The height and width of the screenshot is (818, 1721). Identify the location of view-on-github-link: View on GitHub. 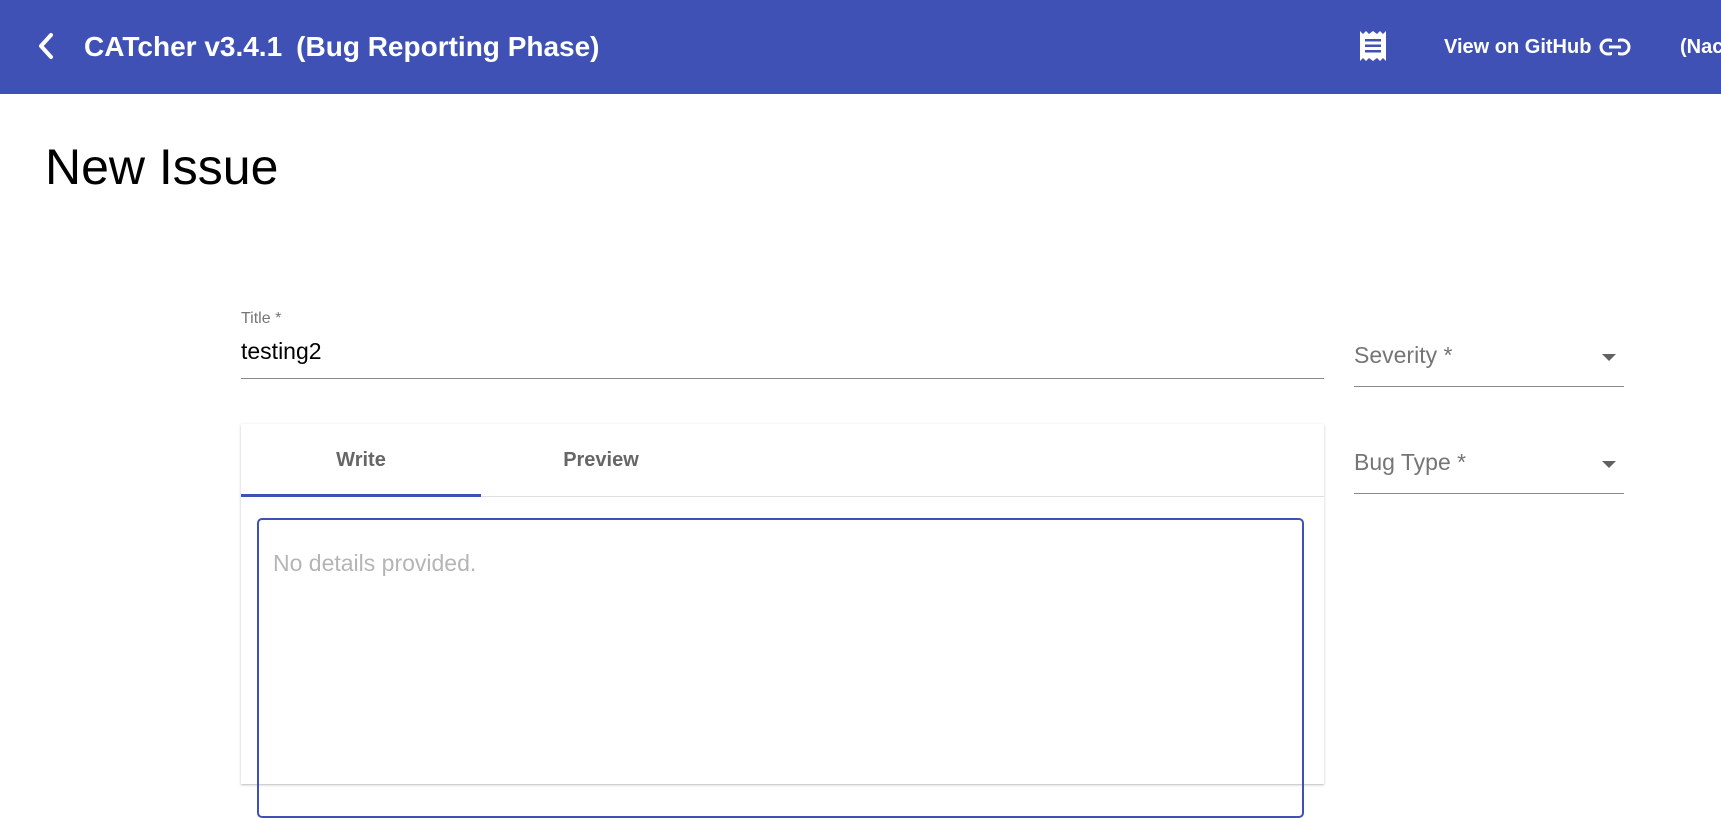
(1537, 47).